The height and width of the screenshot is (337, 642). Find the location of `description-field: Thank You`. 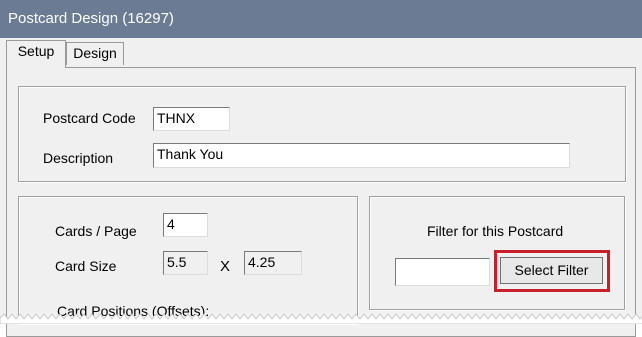

description-field: Thank You is located at coordinates (361, 155).